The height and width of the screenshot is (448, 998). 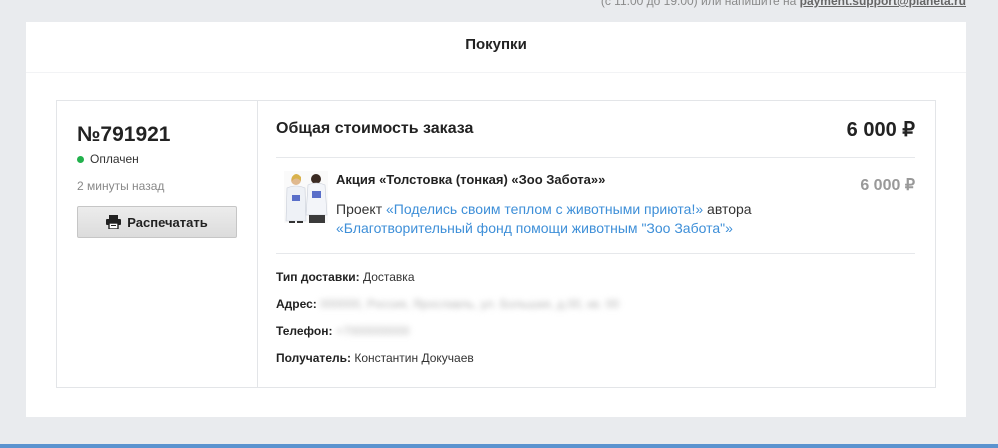 I want to click on item-title: Акция «Толстовка (тонкая) «Зоо Забота»», so click(x=471, y=179).